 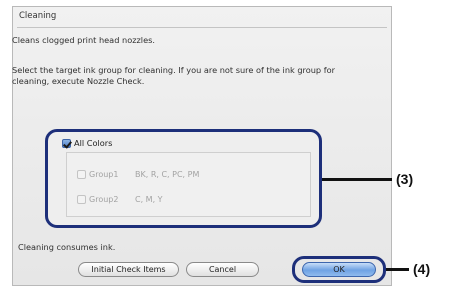 I want to click on callout-label-group: (3), so click(x=405, y=179).